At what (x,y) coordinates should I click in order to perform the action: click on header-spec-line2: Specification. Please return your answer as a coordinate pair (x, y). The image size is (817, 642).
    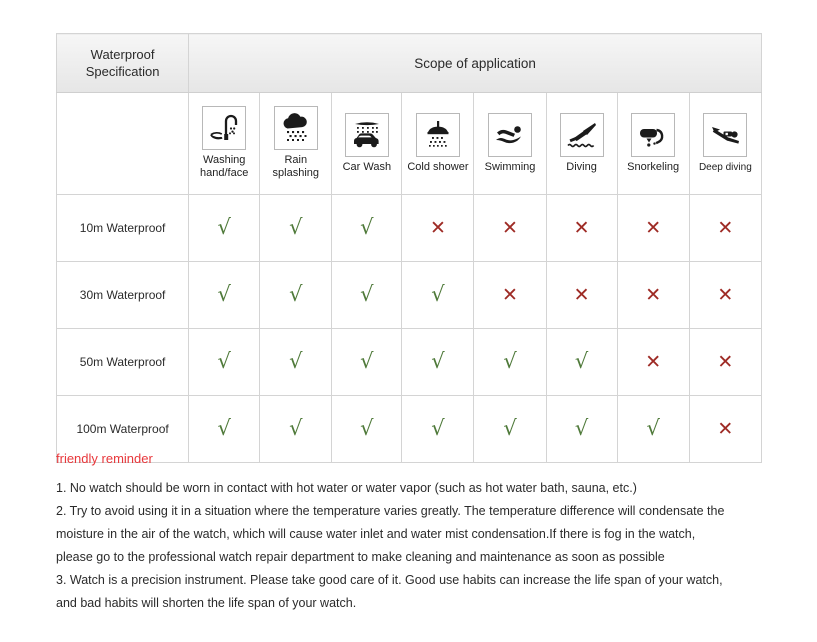
    Looking at the image, I should click on (122, 71).